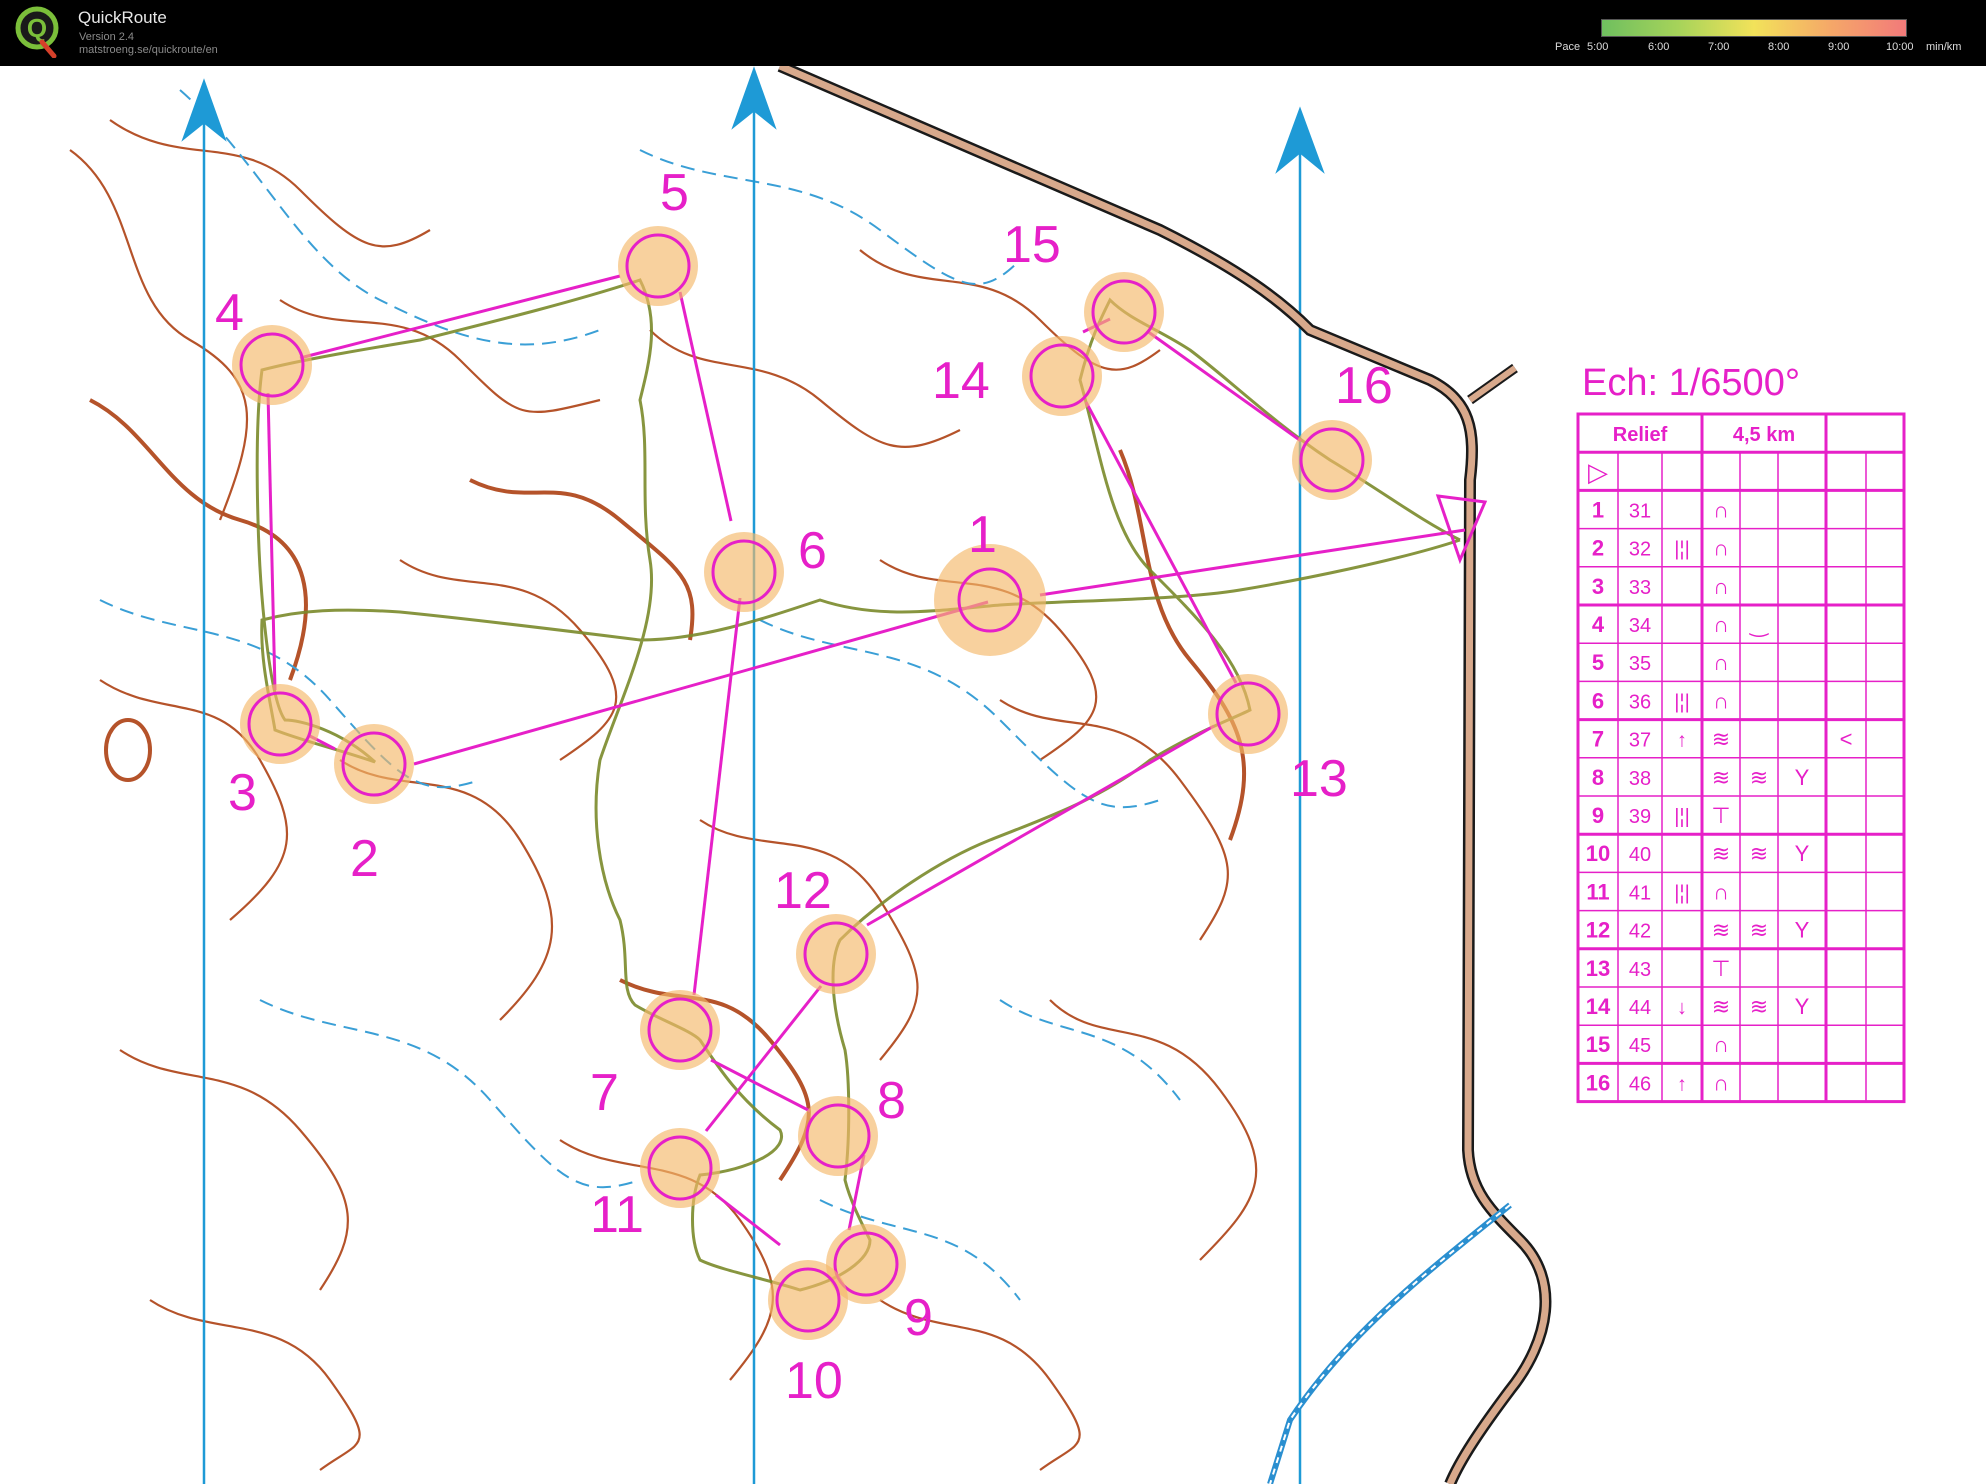 The image size is (1986, 1484). I want to click on quickroute-logo-icon: Q, so click(37, 32).